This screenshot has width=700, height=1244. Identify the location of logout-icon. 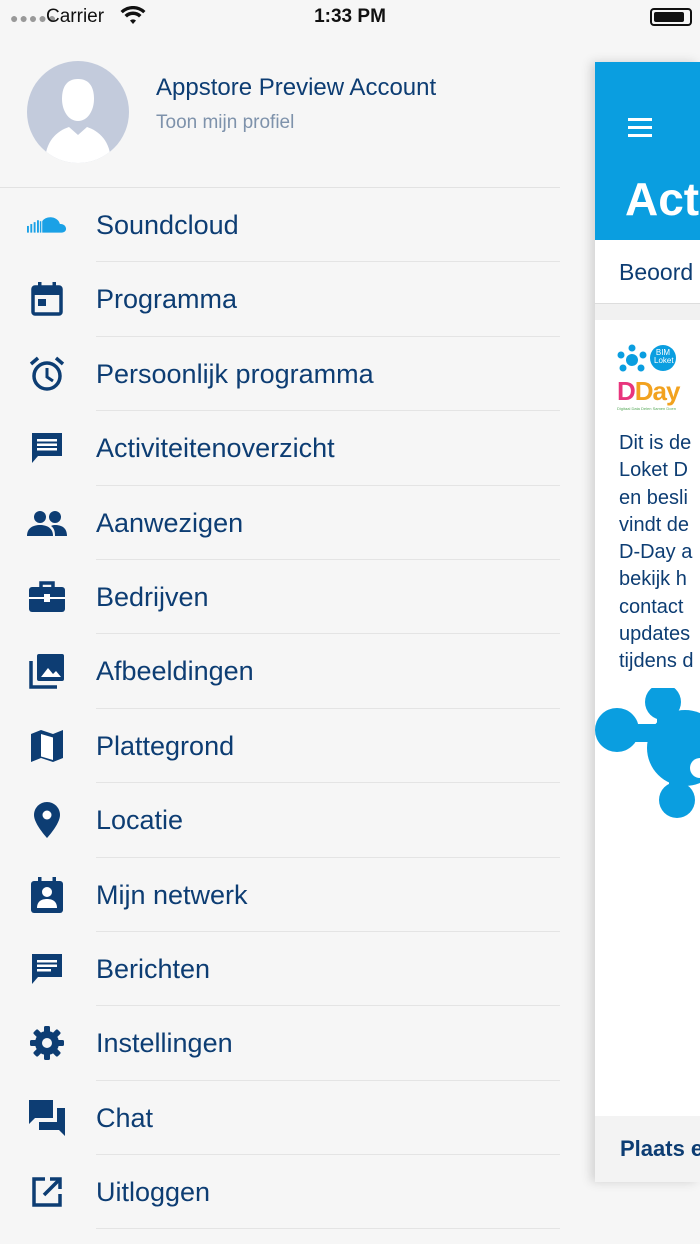
(47, 1192).